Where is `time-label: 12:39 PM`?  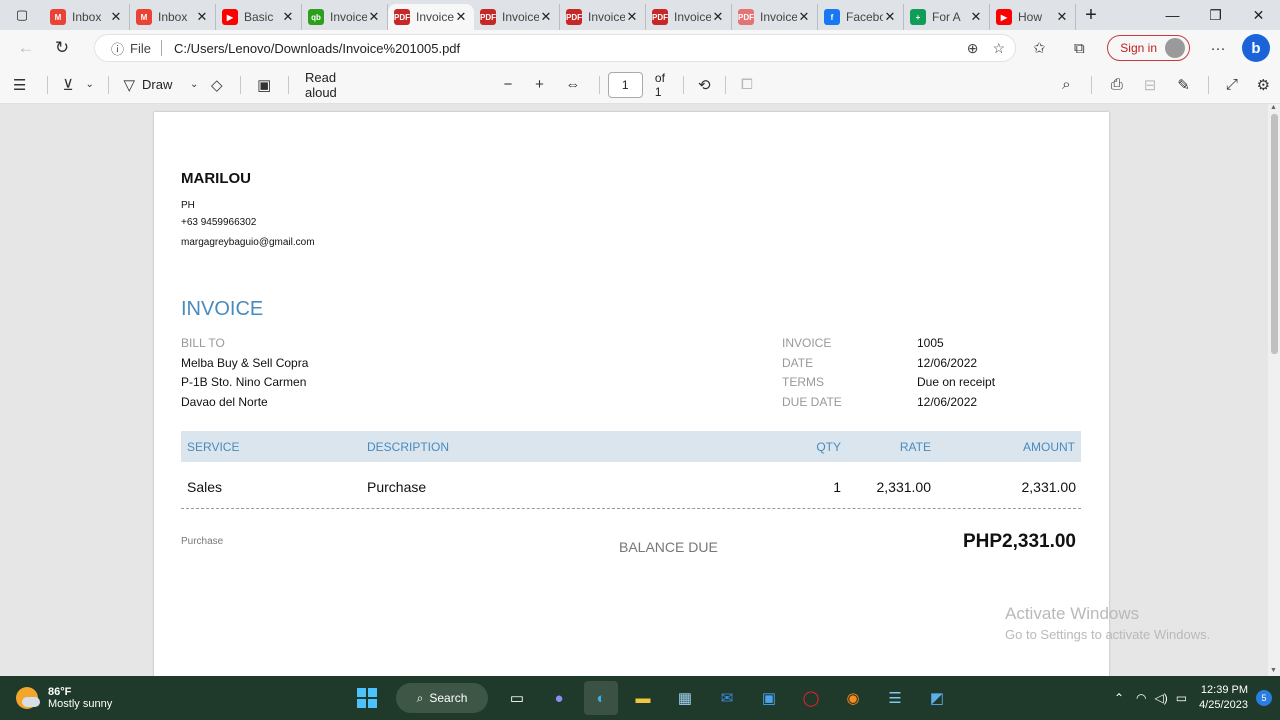 time-label: 12:39 PM is located at coordinates (1224, 690).